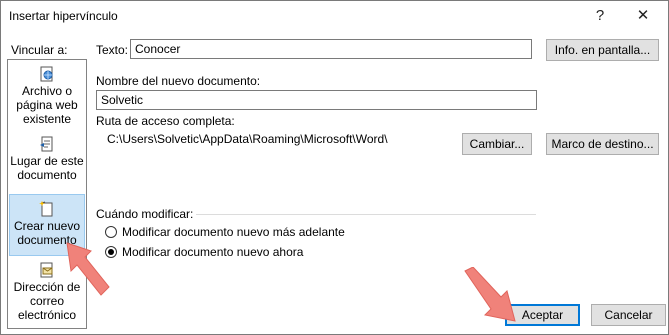  What do you see at coordinates (88, 269) in the screenshot?
I see `annotation-arrow-sidebar` at bounding box center [88, 269].